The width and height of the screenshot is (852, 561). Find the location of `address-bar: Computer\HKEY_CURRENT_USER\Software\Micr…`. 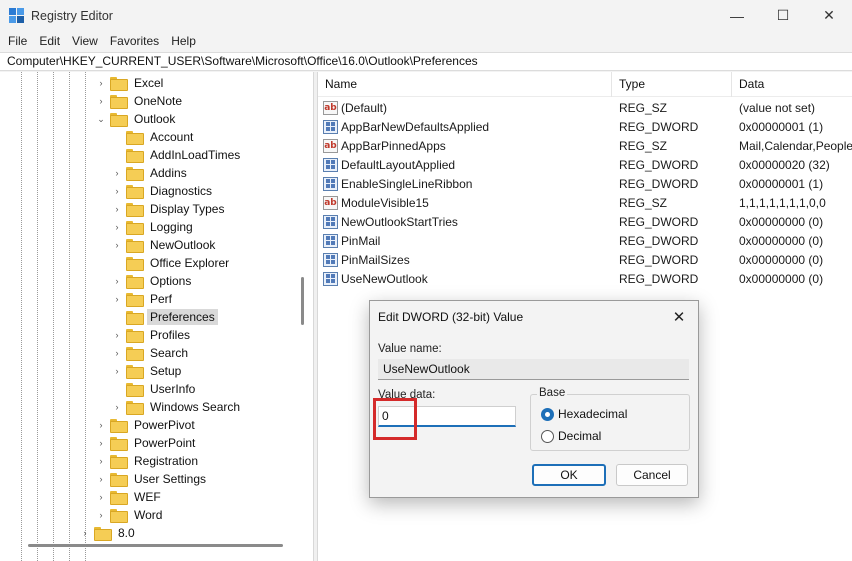

address-bar: Computer\HKEY_CURRENT_USER\Software\Micr… is located at coordinates (426, 61).